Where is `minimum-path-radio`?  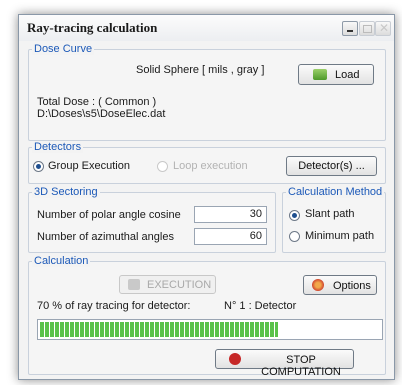 minimum-path-radio is located at coordinates (294, 236).